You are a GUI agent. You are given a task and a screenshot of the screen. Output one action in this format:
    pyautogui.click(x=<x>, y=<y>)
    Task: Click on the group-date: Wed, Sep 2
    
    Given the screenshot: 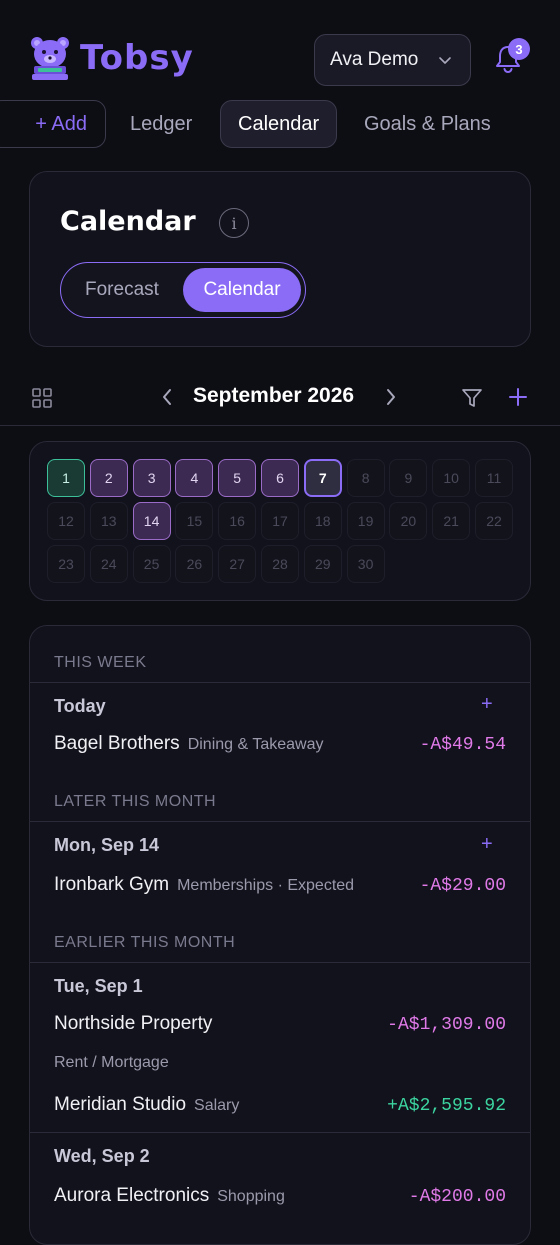 What is the action you would take?
    pyautogui.click(x=102, y=1156)
    